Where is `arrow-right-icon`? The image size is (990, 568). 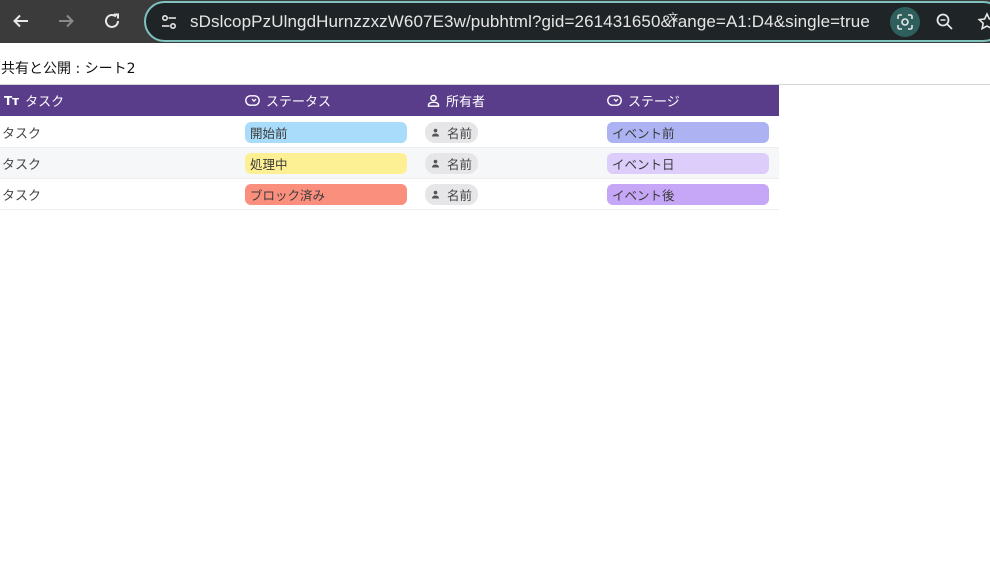
arrow-right-icon is located at coordinates (66, 21).